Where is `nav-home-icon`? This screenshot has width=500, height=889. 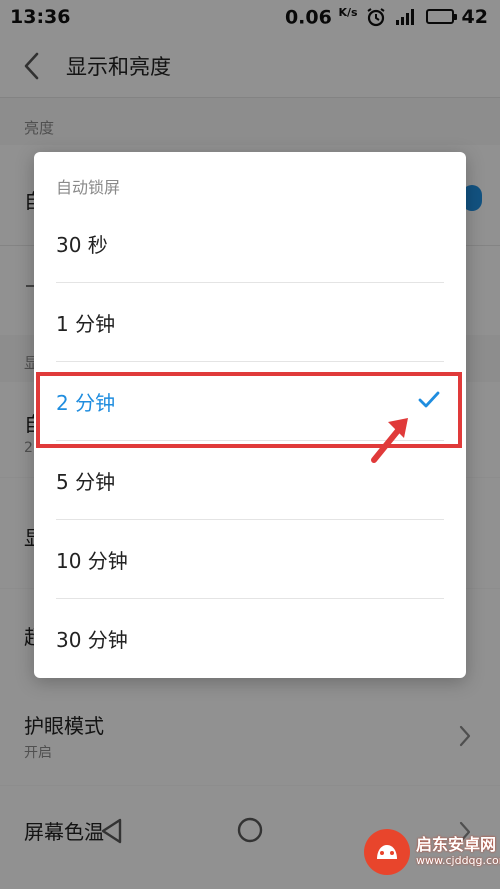
nav-home-icon is located at coordinates (250, 830).